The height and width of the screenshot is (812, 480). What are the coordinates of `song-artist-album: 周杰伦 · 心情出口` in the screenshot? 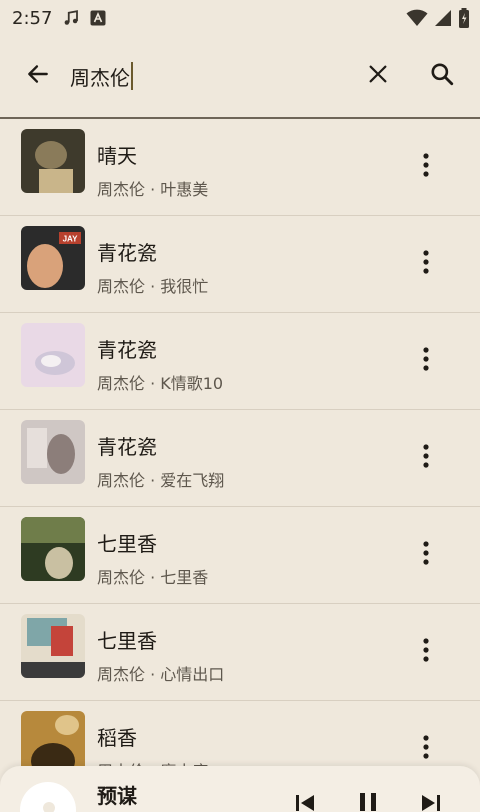 It's located at (161, 674).